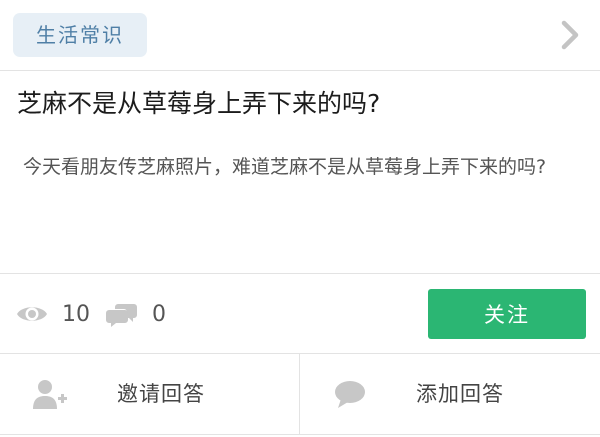  Describe the element at coordinates (32, 314) in the screenshot. I see `eye-icon` at that location.